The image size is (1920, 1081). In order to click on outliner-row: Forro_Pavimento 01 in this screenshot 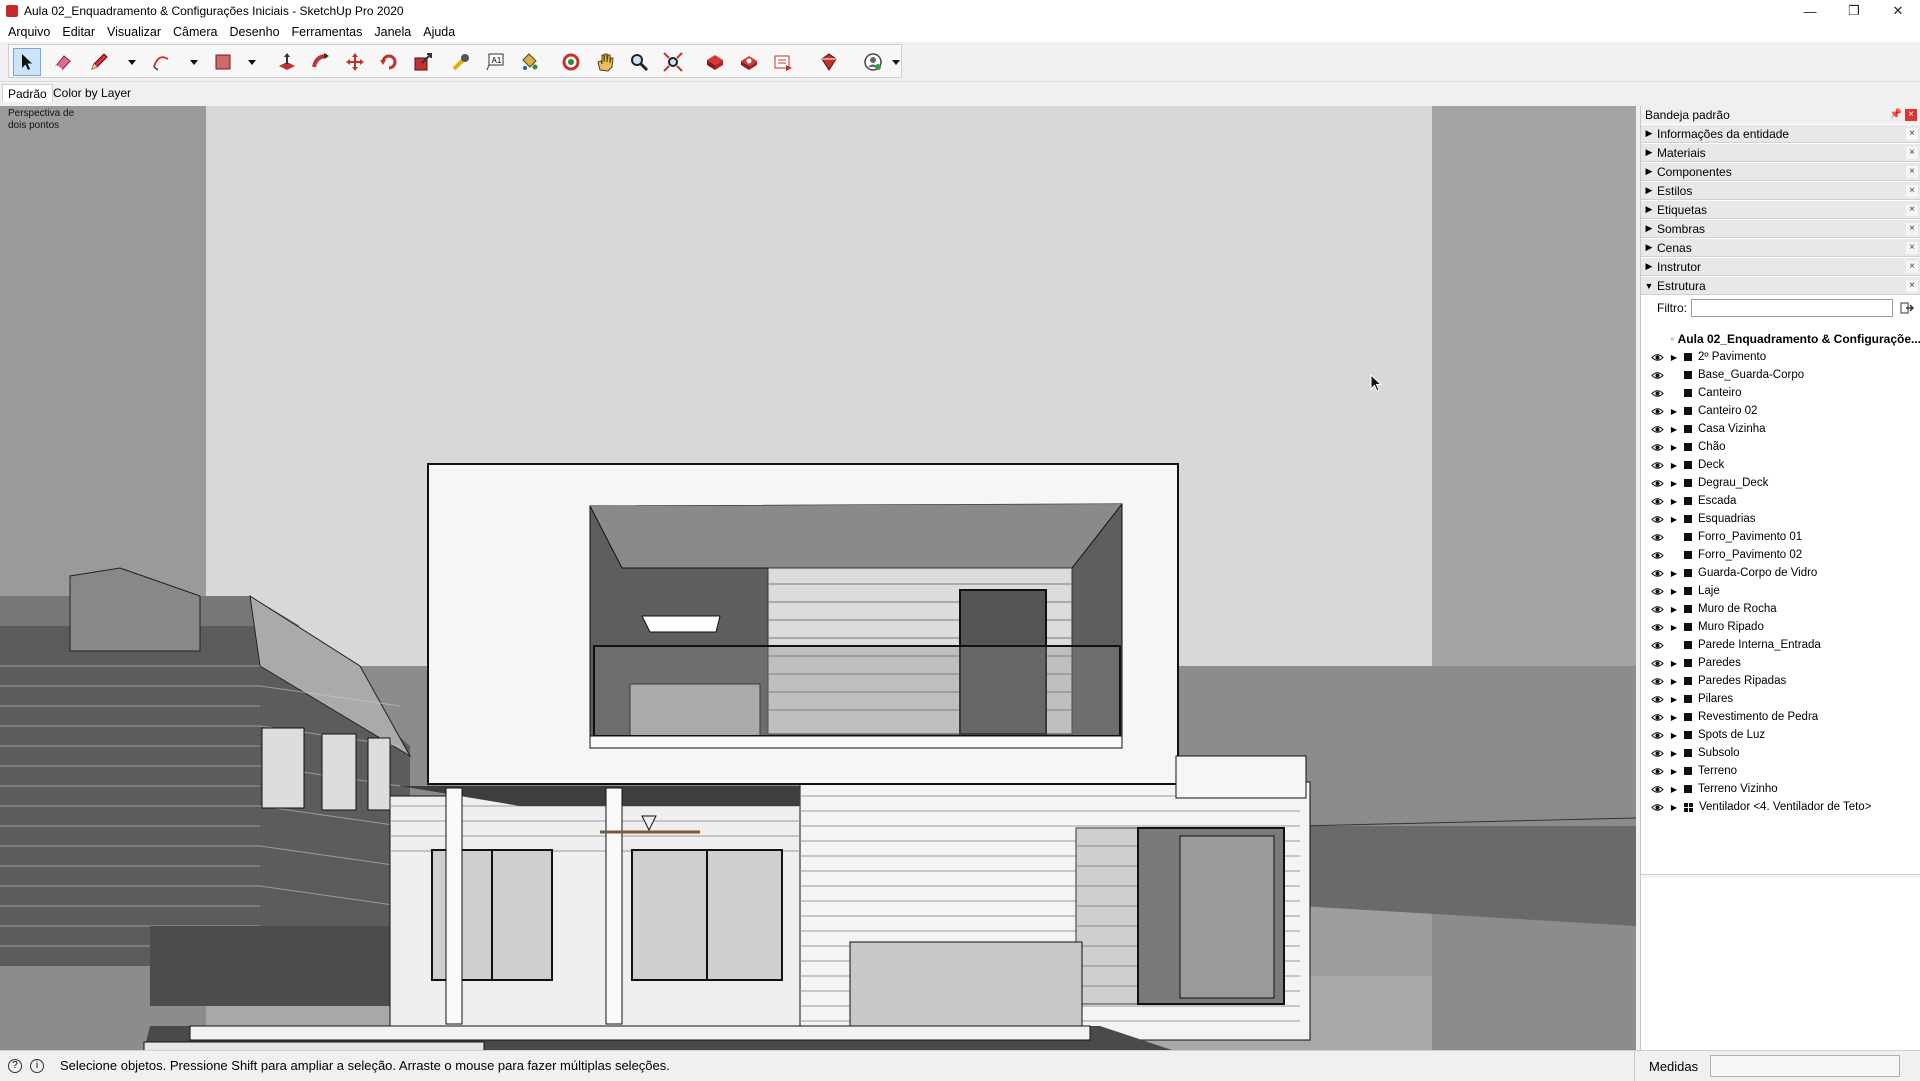, I will do `click(1780, 537)`.